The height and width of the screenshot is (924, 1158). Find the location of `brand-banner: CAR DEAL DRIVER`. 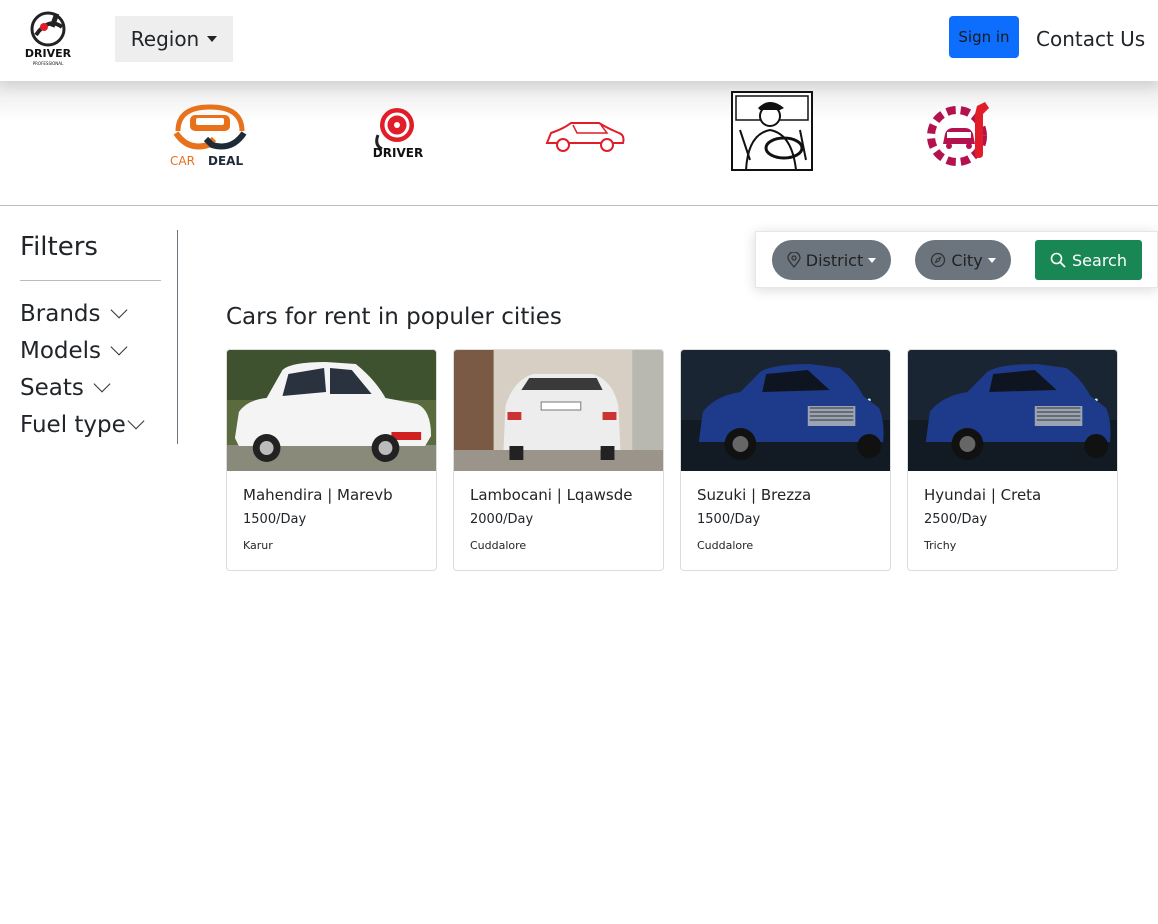

brand-banner: CAR DEAL DRIVER is located at coordinates (579, 143).